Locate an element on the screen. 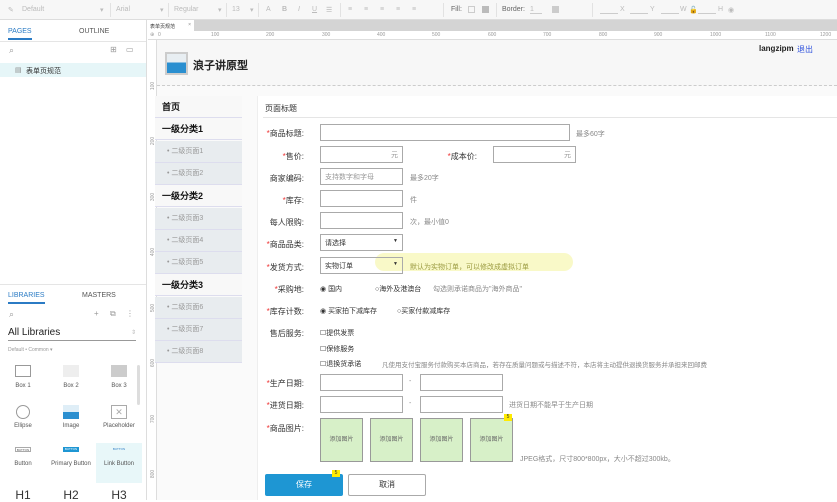 The image size is (837, 502). doc-tab: 表单页规范 × is located at coordinates (171, 25).